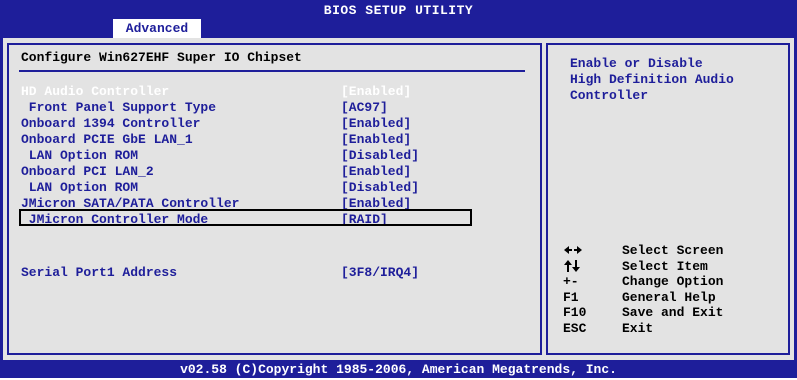  Describe the element at coordinates (99, 272) in the screenshot. I see `setting-label: Serial Port1 Address` at that location.